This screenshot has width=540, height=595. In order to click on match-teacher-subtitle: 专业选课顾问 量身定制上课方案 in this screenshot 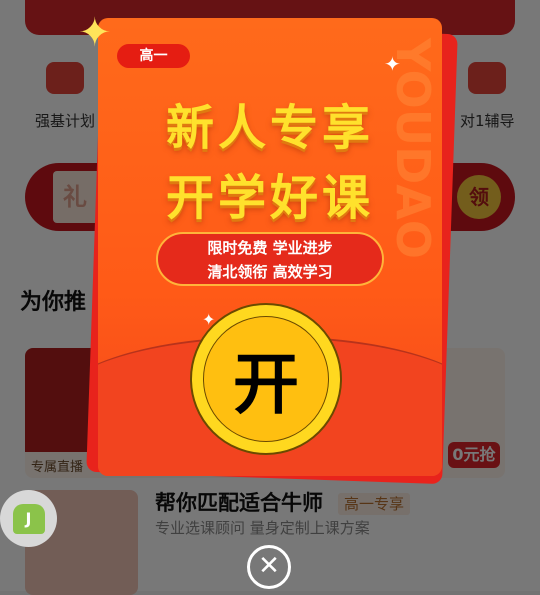, I will do `click(262, 528)`.